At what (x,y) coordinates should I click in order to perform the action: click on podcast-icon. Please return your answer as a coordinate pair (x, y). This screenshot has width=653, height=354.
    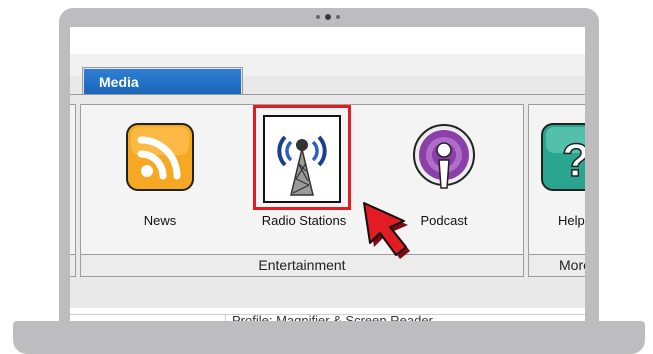
    Looking at the image, I should click on (444, 160).